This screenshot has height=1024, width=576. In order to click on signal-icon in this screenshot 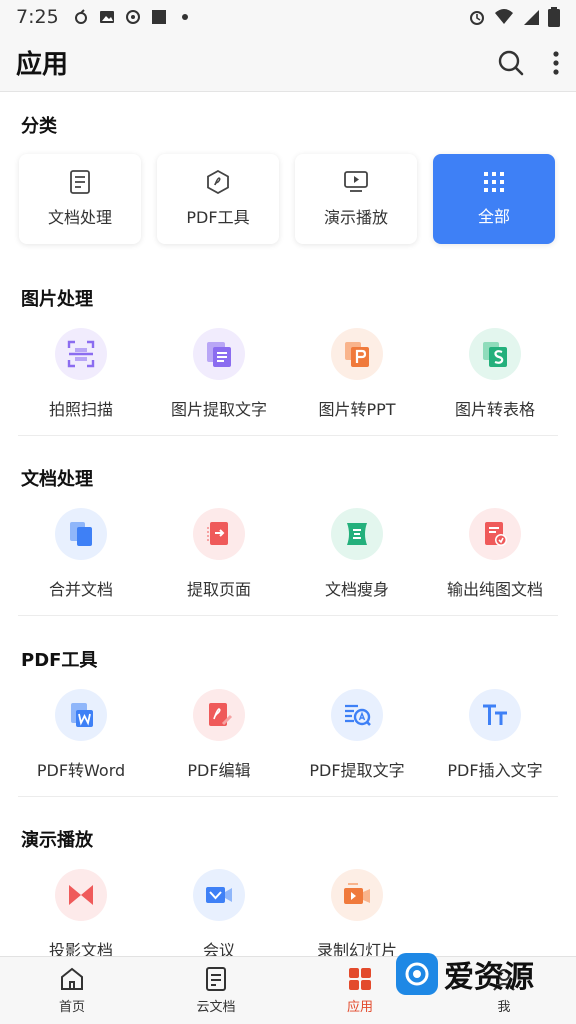, I will do `click(531, 17)`.